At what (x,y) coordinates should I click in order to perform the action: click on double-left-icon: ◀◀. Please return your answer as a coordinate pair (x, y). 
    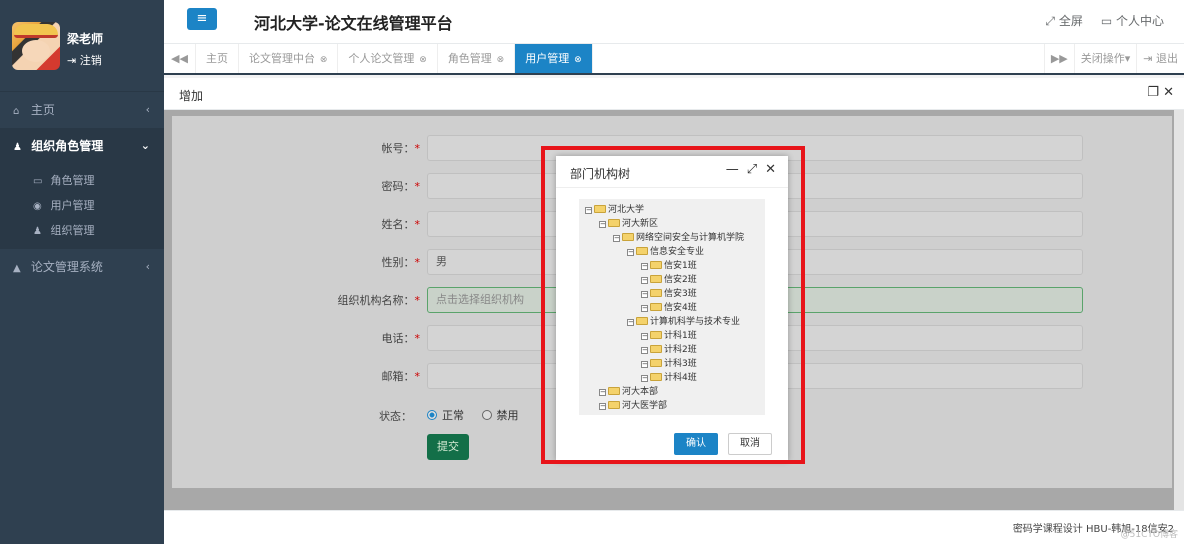
    Looking at the image, I should click on (179, 58).